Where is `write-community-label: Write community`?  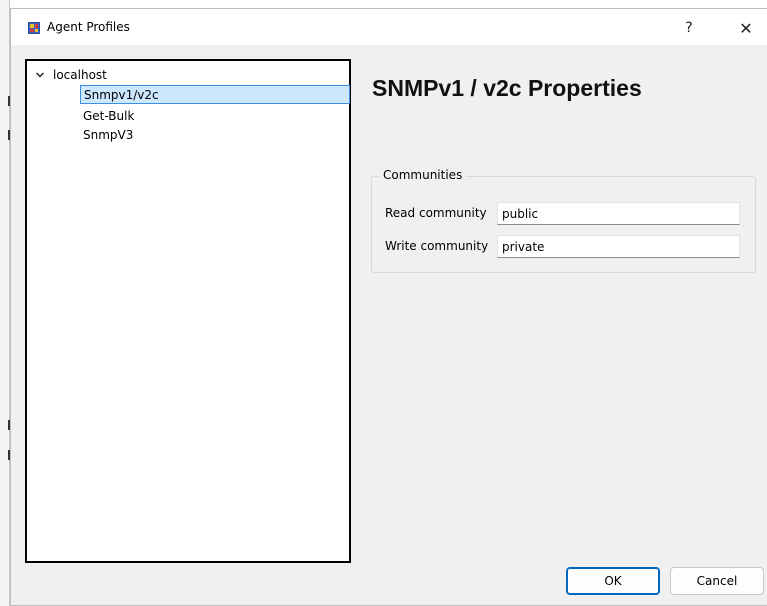 write-community-label: Write community is located at coordinates (437, 246).